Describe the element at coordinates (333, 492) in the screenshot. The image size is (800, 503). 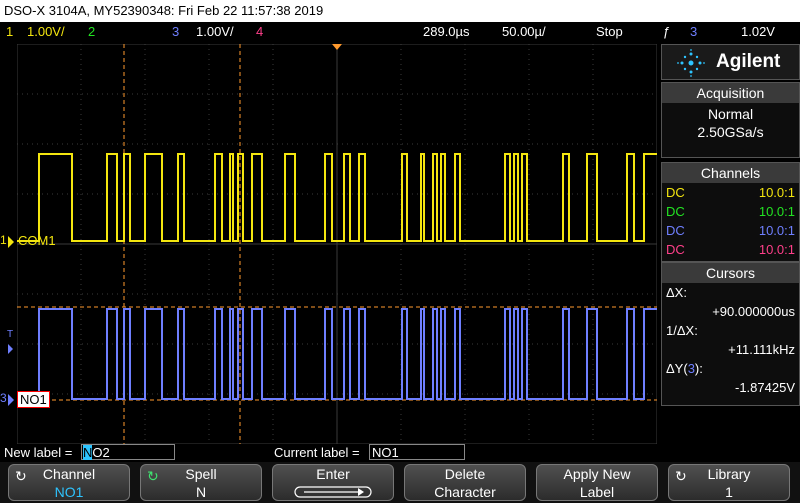
I see `enter-arrow-icon` at that location.